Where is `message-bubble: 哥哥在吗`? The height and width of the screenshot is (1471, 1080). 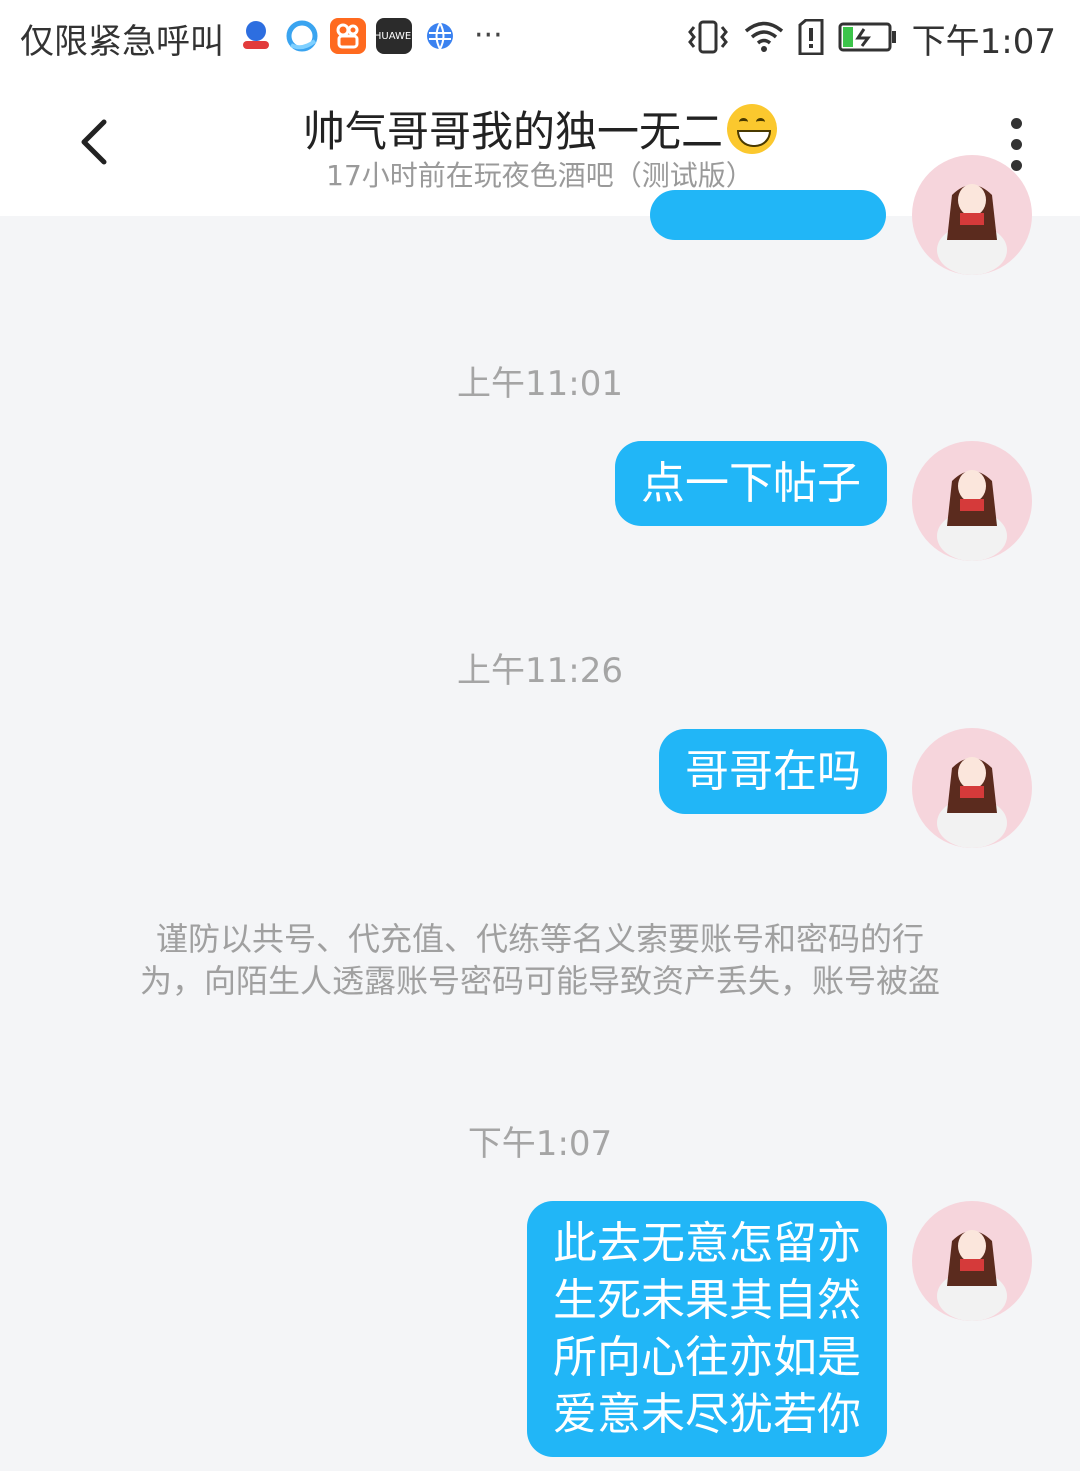 message-bubble: 哥哥在吗 is located at coordinates (773, 771).